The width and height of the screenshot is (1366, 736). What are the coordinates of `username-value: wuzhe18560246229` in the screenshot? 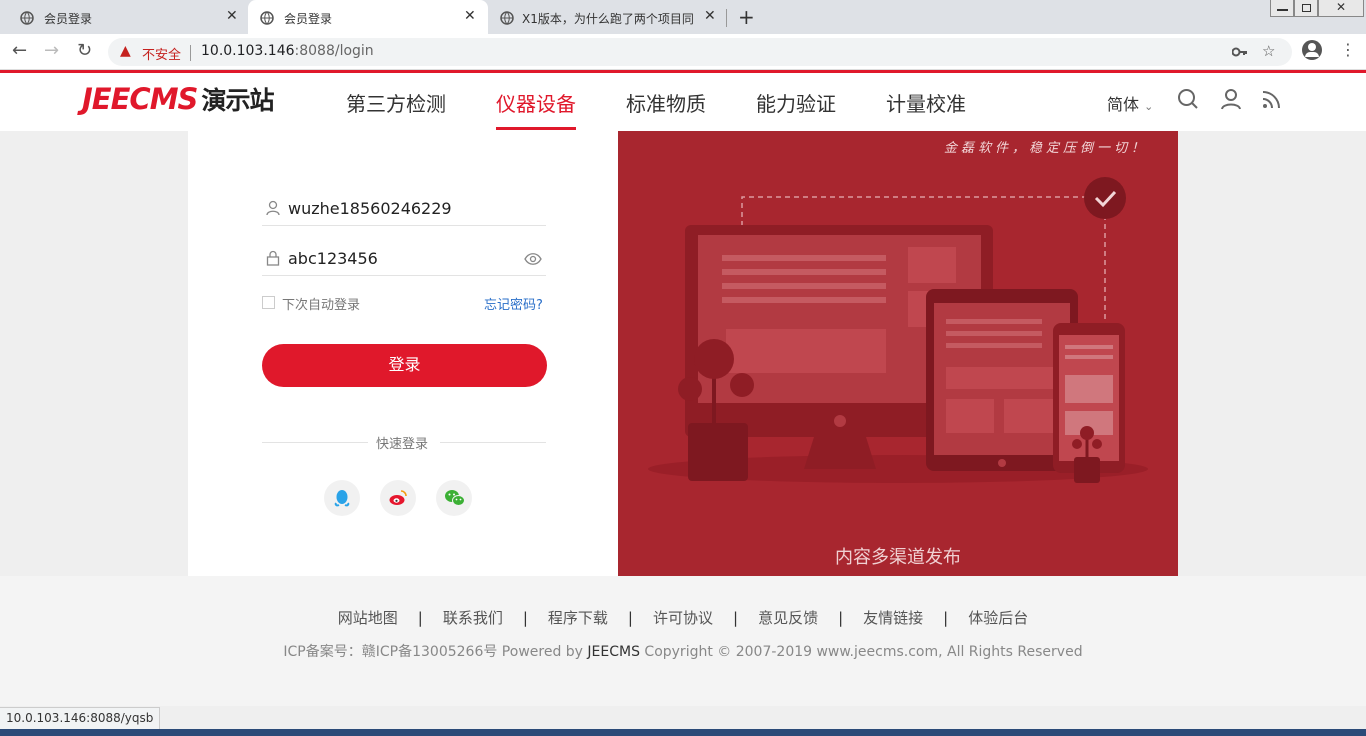 It's located at (370, 208).